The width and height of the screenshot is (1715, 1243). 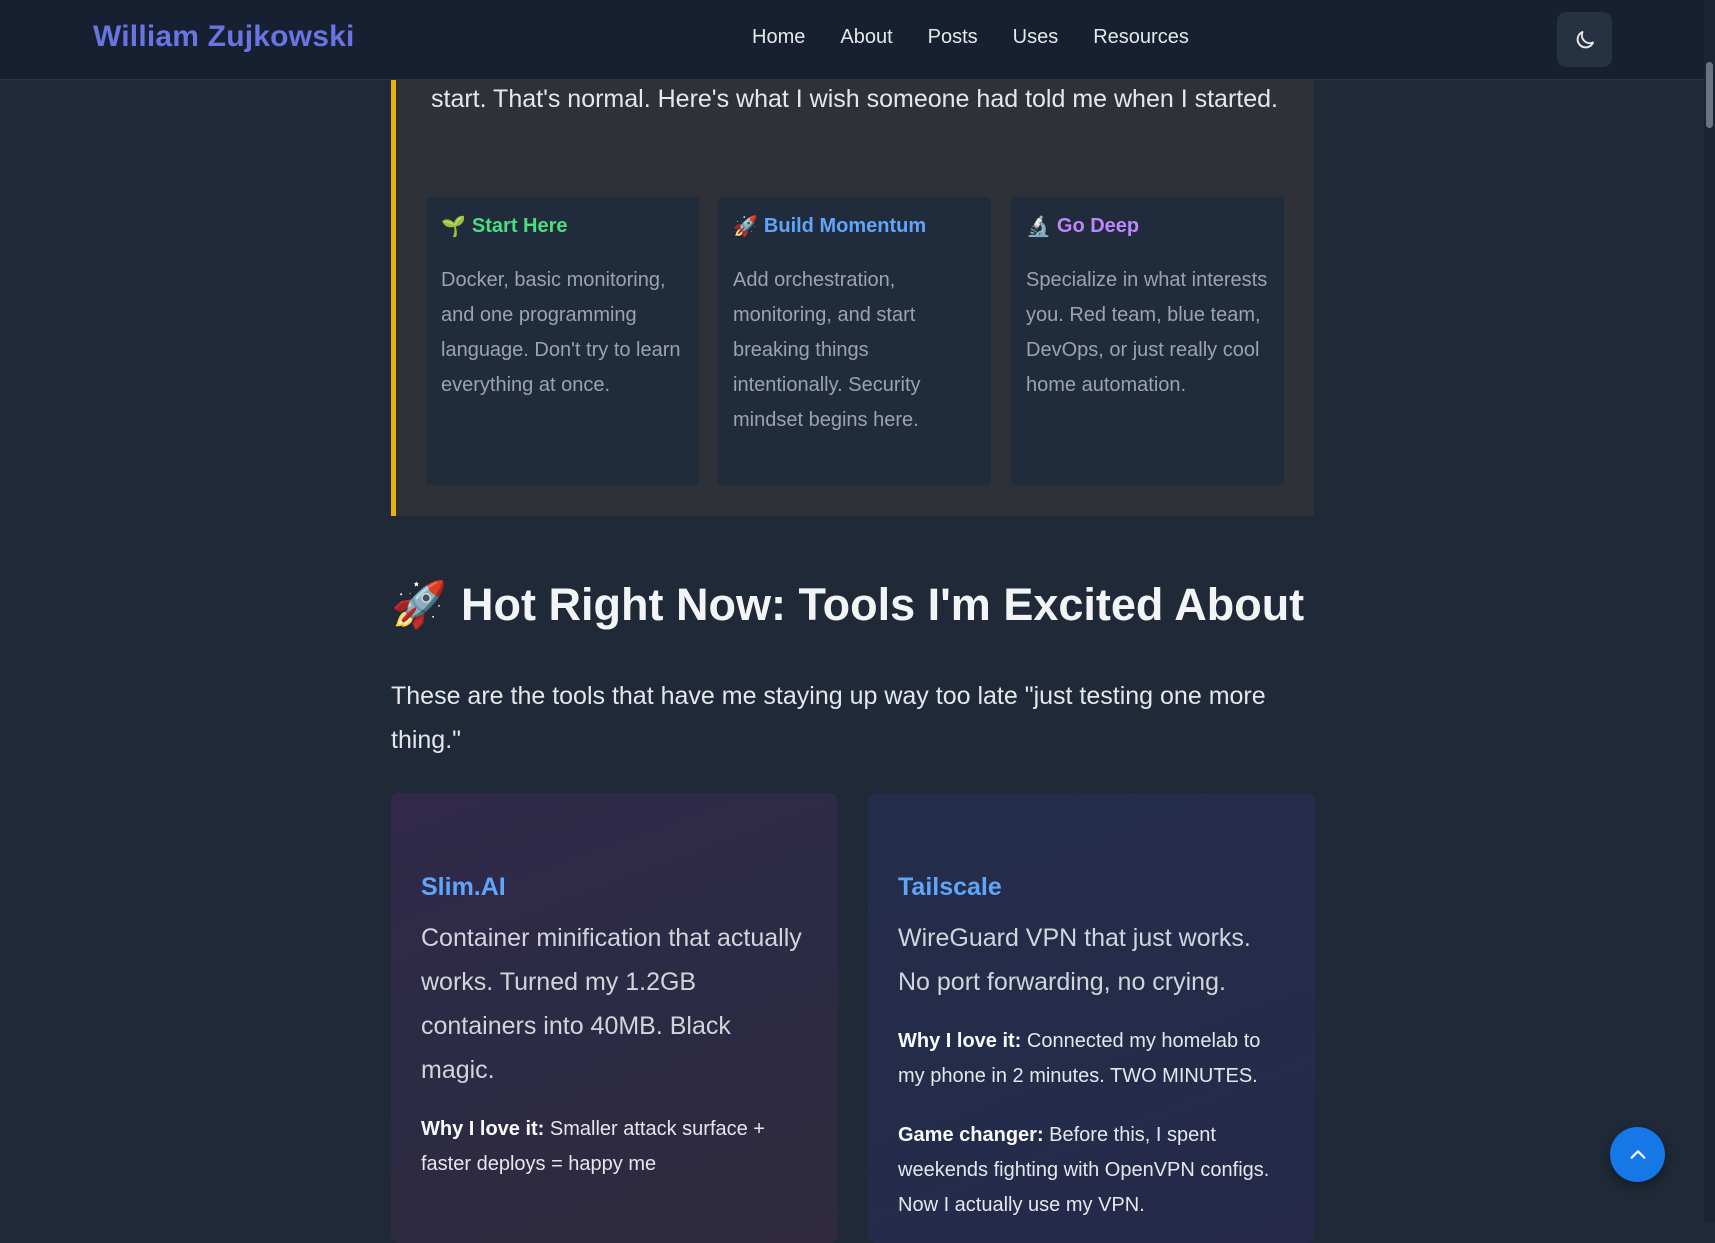 I want to click on tool-name: Slim.AI, so click(x=614, y=887).